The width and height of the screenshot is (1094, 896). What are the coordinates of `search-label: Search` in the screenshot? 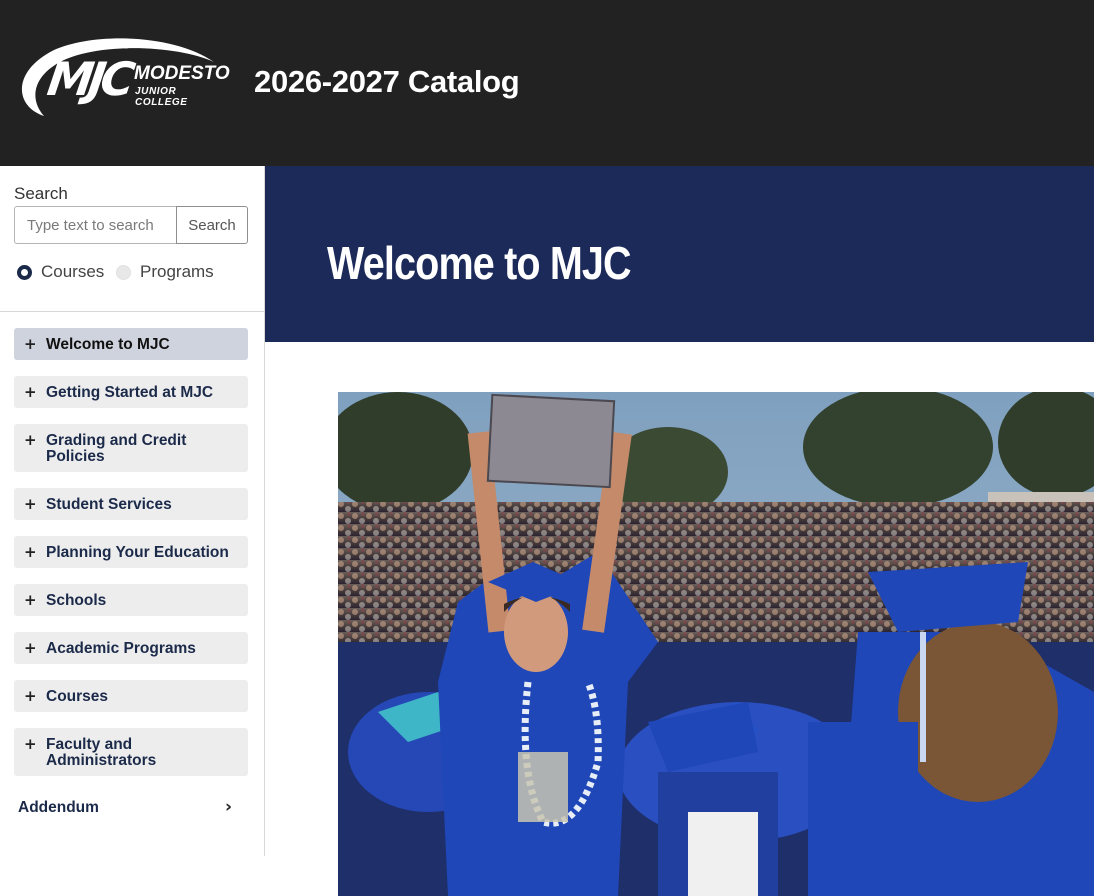 It's located at (41, 193).